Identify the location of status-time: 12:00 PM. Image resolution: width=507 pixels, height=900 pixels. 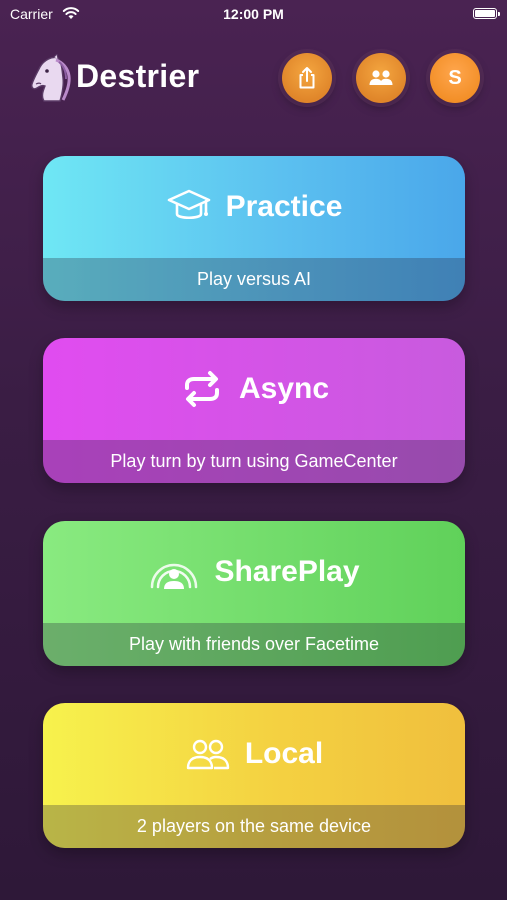
(253, 14).